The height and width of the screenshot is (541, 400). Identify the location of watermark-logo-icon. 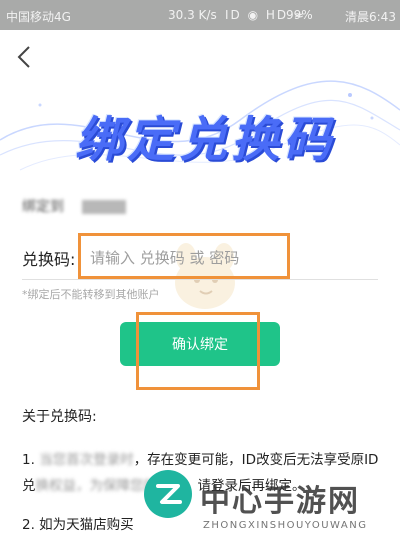
(168, 494).